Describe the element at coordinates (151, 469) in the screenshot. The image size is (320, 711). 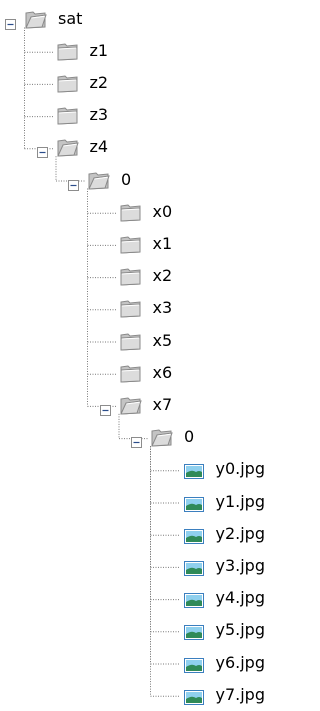
I see `tree-item-file: y0.jpg` at that location.